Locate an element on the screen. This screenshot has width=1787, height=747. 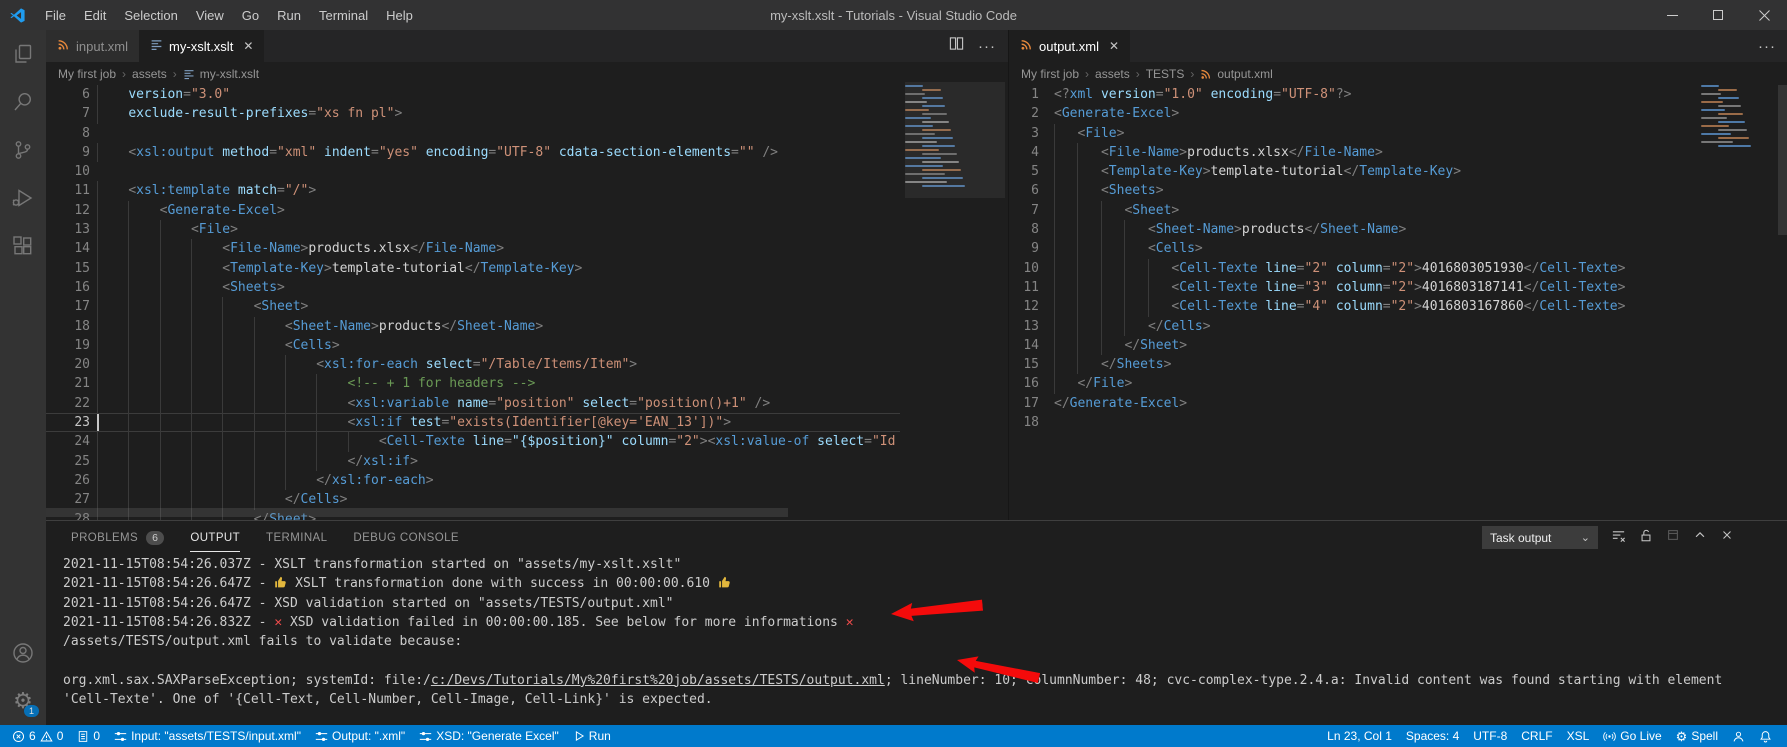
unlock-icon is located at coordinates (1646, 538).